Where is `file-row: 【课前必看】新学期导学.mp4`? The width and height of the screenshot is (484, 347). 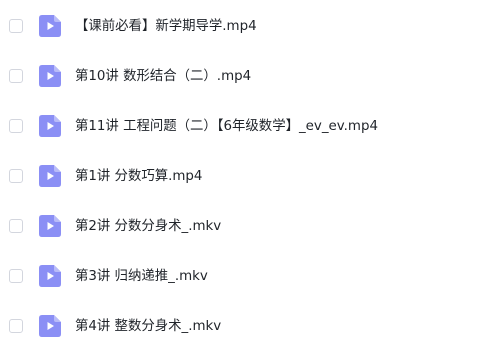
file-row: 【课前必看】新学期导学.mp4 is located at coordinates (242, 27).